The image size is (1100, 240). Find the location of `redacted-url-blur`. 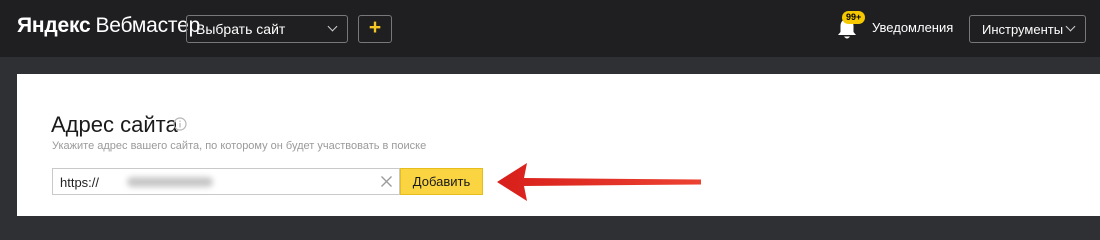

redacted-url-blur is located at coordinates (170, 182).